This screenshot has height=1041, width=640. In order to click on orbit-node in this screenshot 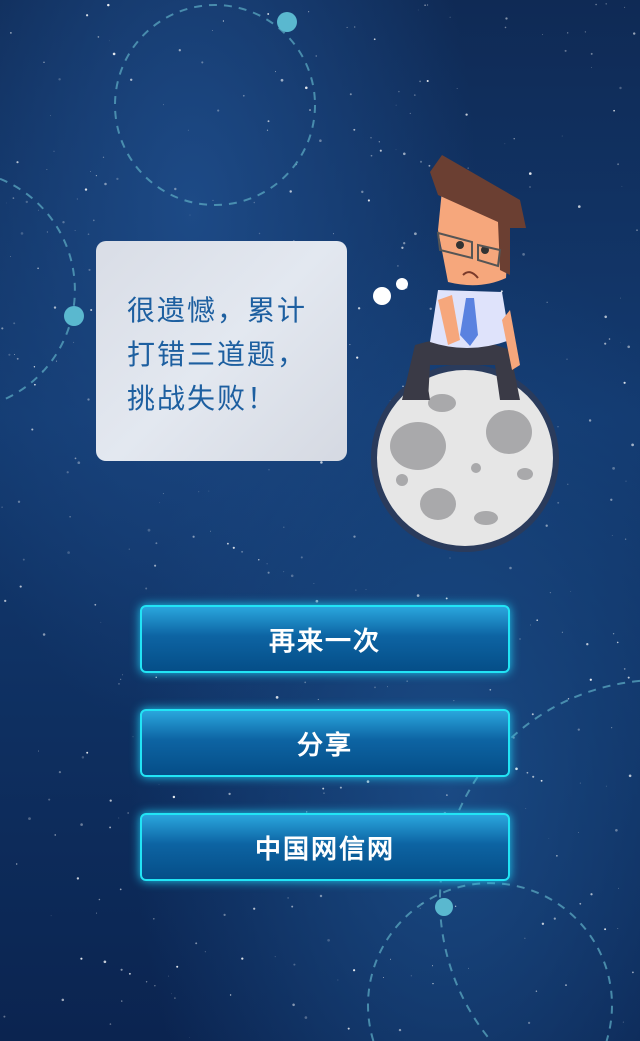, I will do `click(287, 22)`.